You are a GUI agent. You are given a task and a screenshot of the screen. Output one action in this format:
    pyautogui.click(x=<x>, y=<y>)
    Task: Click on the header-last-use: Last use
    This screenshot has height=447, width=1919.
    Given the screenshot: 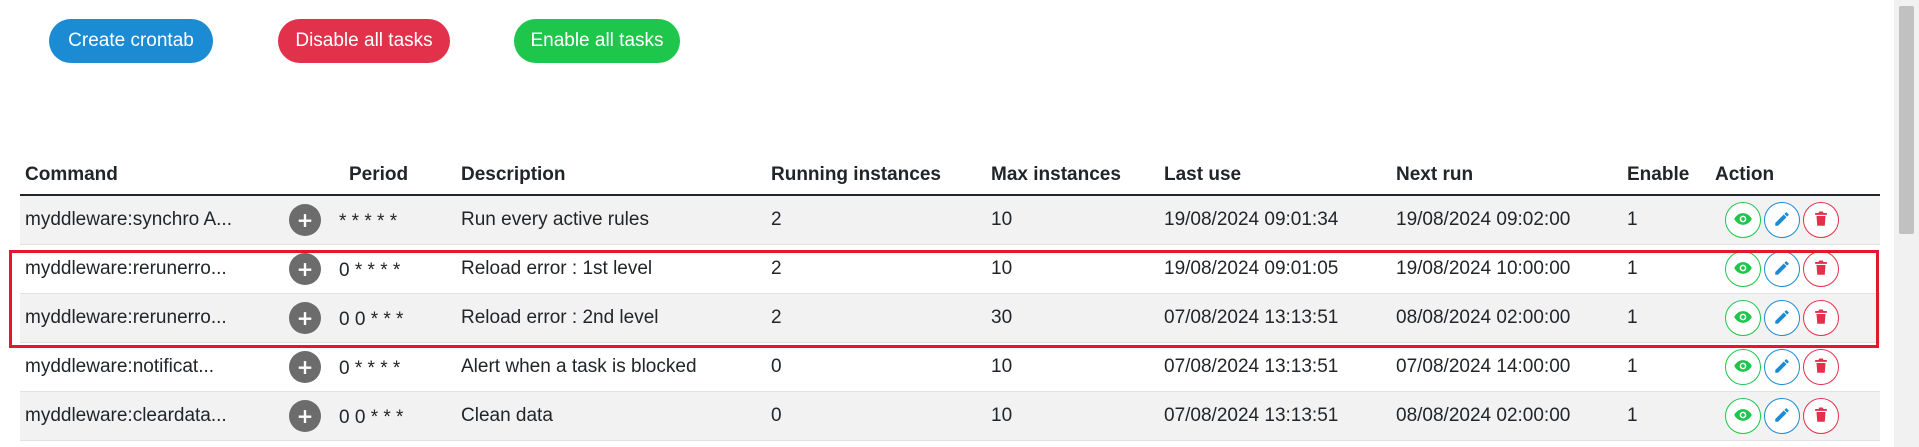 What is the action you would take?
    pyautogui.click(x=1275, y=176)
    